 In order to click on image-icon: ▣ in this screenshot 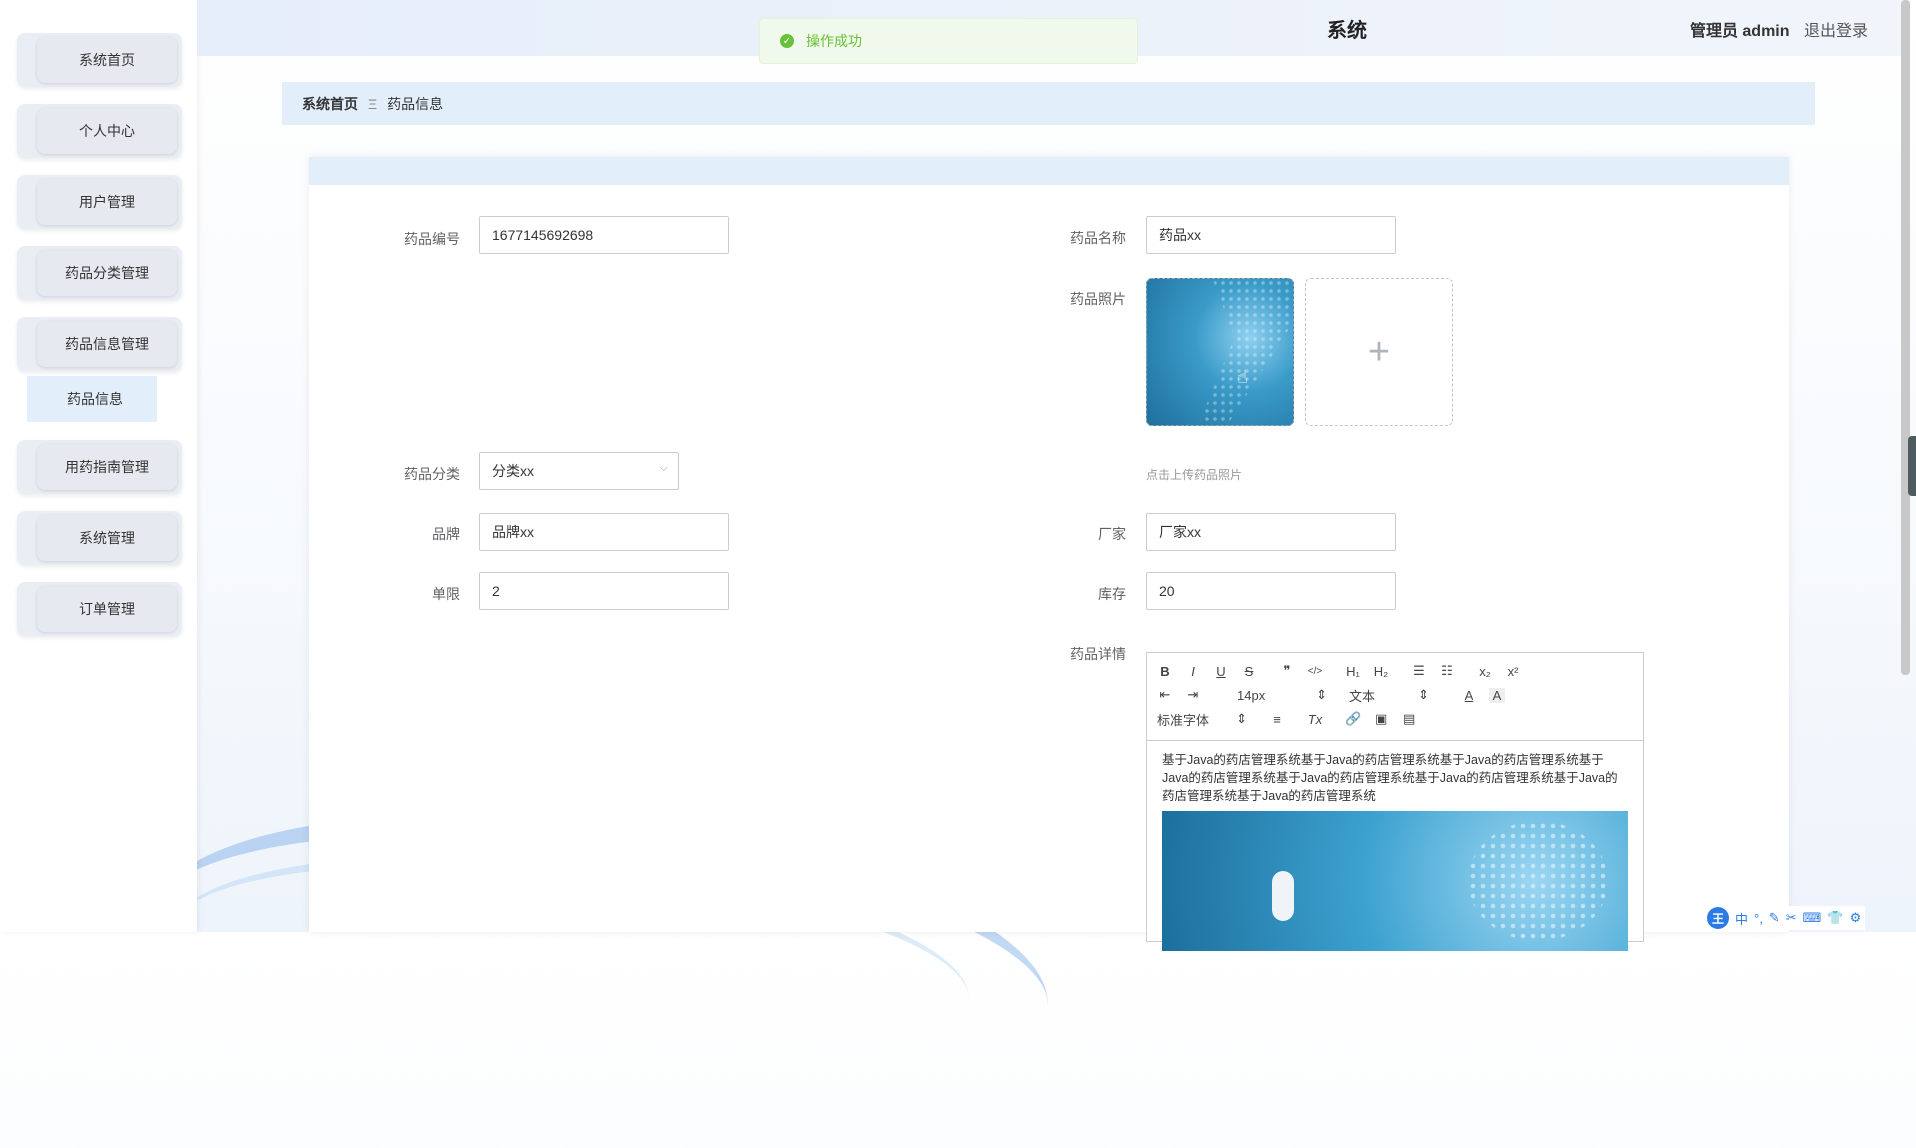, I will do `click(1381, 719)`.